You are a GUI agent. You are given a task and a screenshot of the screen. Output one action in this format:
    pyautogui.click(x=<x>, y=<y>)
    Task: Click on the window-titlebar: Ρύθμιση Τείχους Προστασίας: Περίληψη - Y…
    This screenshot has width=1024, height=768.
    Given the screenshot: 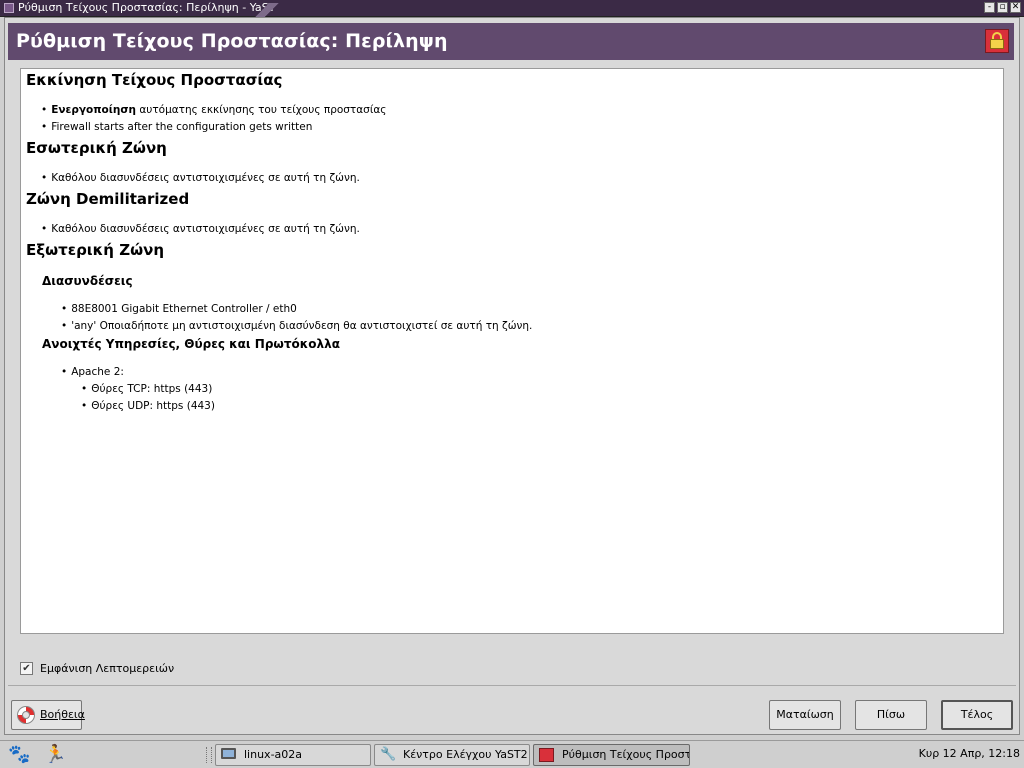 What is the action you would take?
    pyautogui.click(x=512, y=8)
    